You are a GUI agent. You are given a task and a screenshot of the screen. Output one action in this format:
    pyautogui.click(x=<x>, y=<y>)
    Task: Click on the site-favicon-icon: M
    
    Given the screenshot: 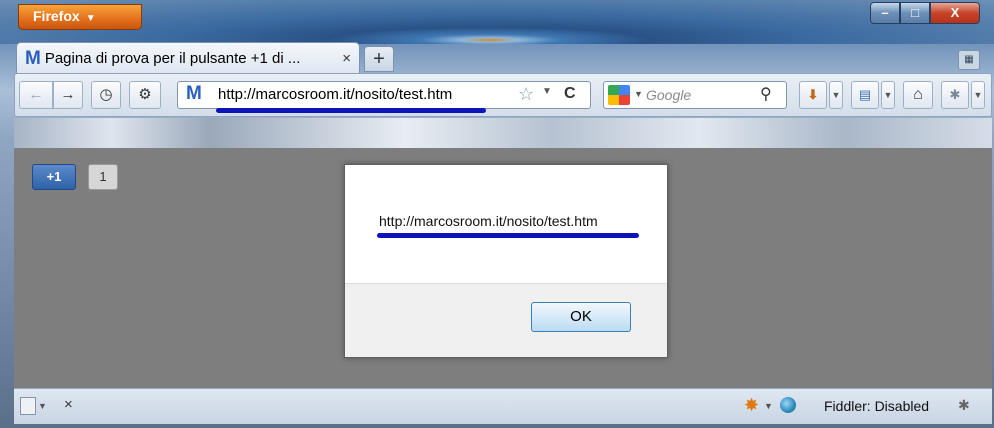 What is the action you would take?
    pyautogui.click(x=33, y=58)
    